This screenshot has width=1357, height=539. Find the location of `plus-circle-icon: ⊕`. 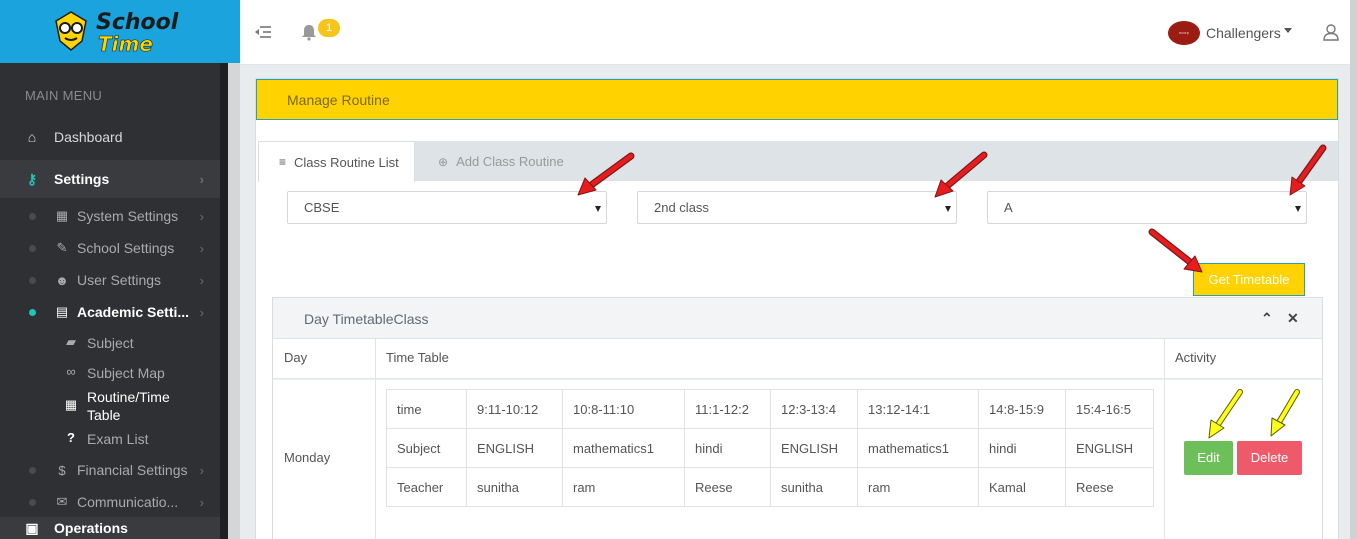

plus-circle-icon: ⊕ is located at coordinates (443, 161).